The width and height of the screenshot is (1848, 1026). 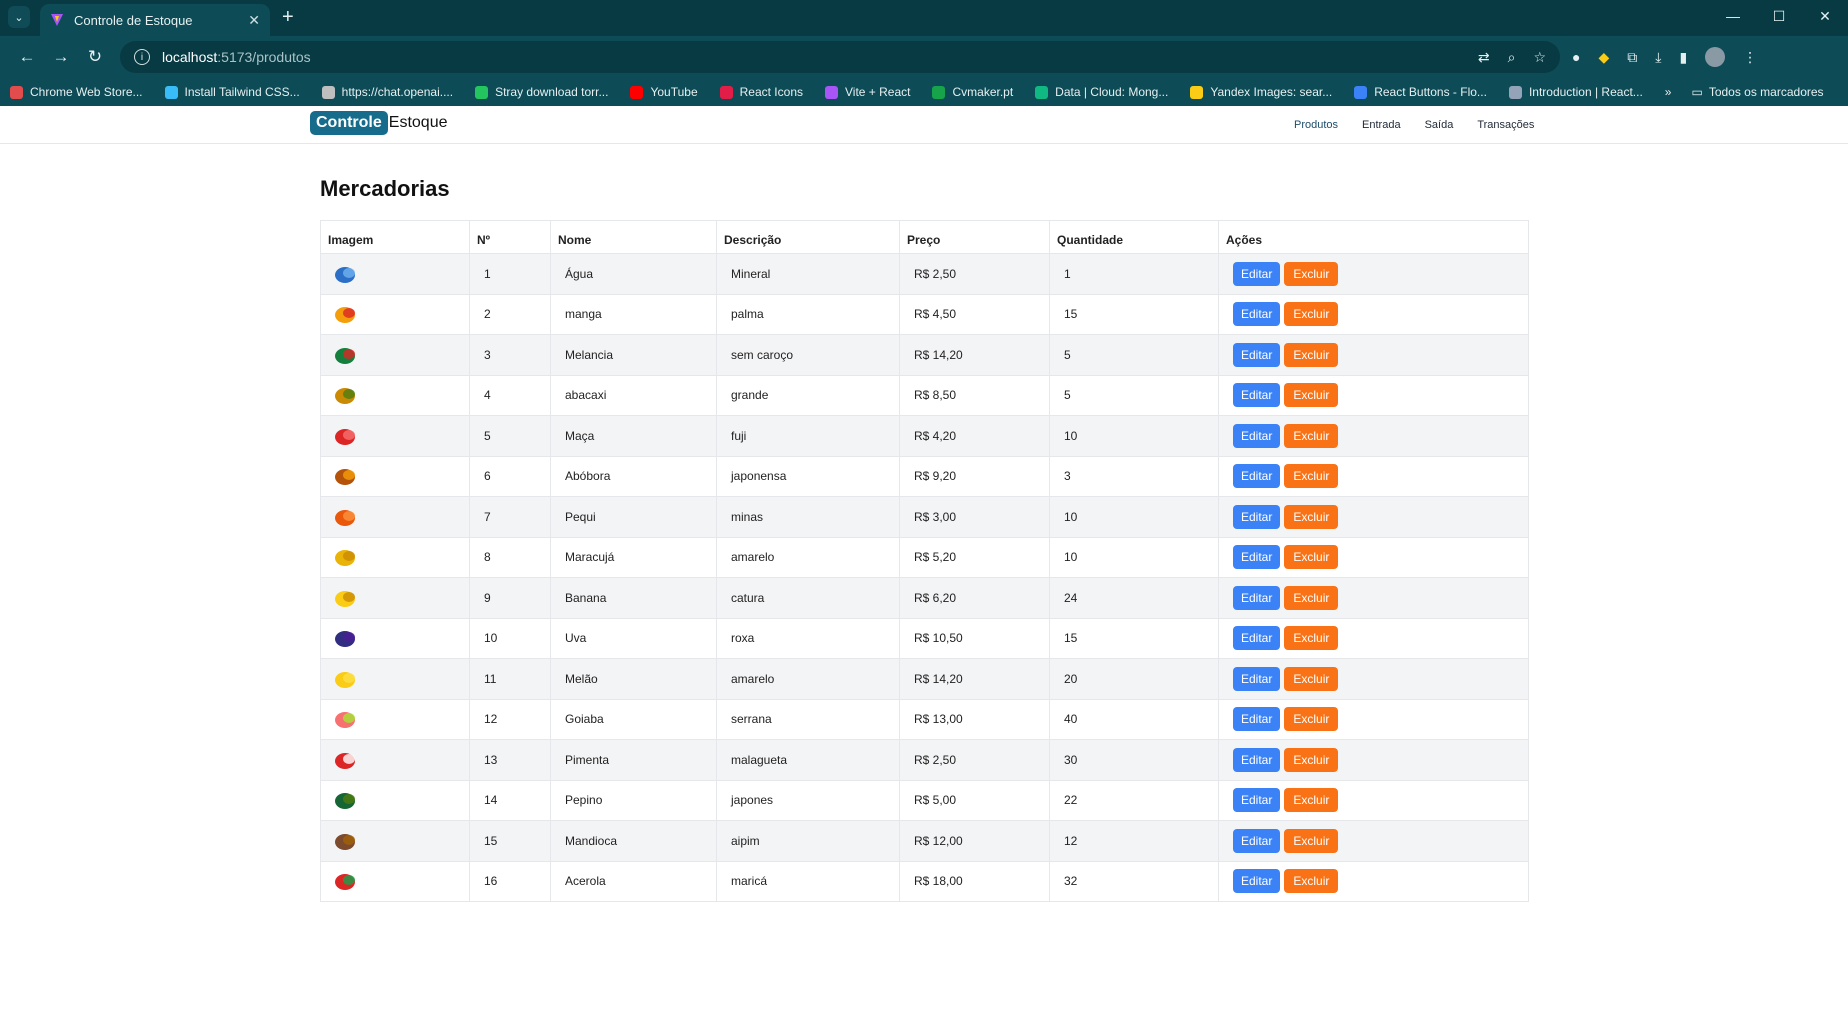 I want to click on extension-icon: ●, so click(x=1576, y=57).